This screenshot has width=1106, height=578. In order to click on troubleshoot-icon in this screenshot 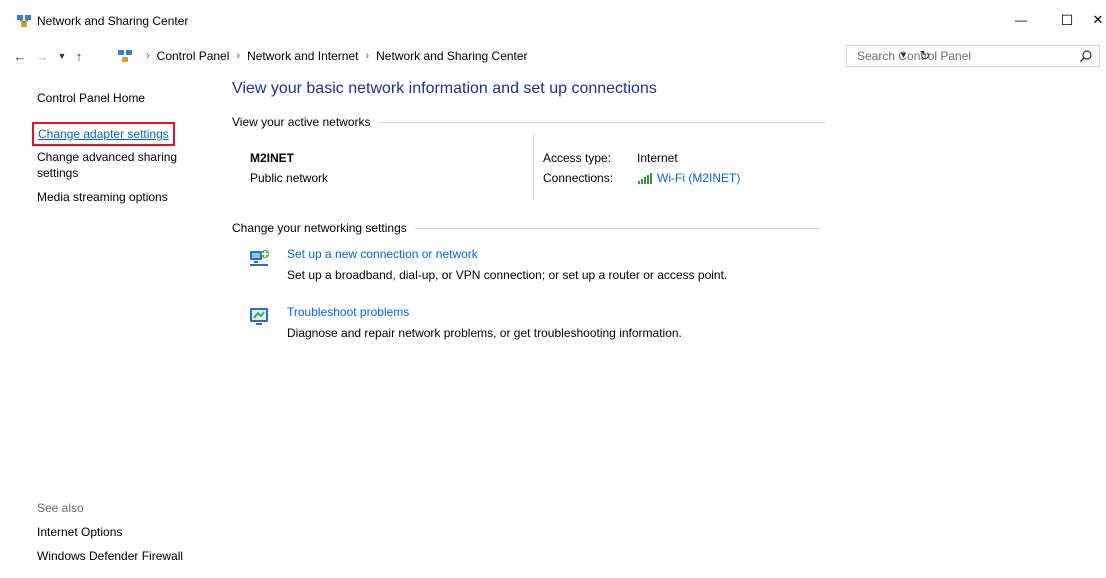, I will do `click(259, 316)`.